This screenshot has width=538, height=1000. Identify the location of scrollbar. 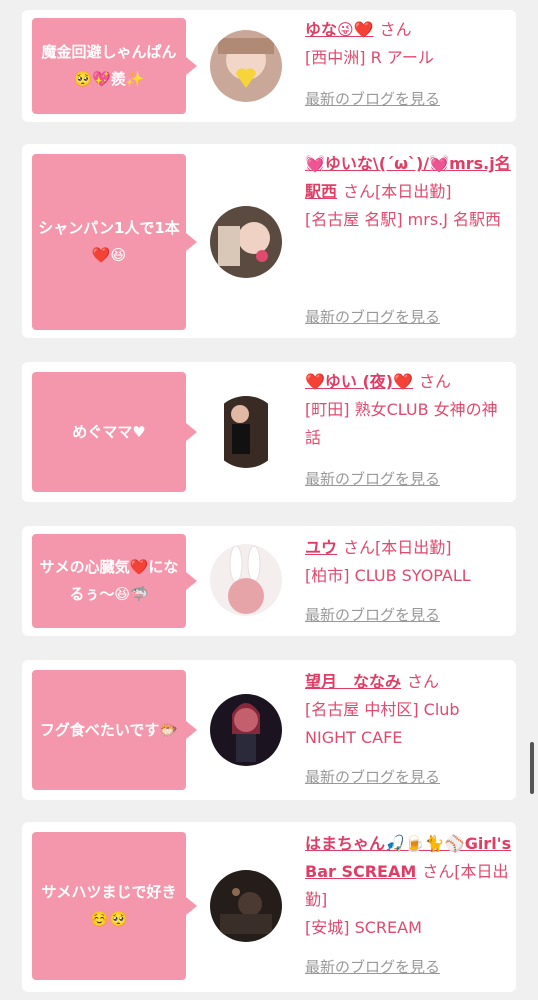
(532, 768).